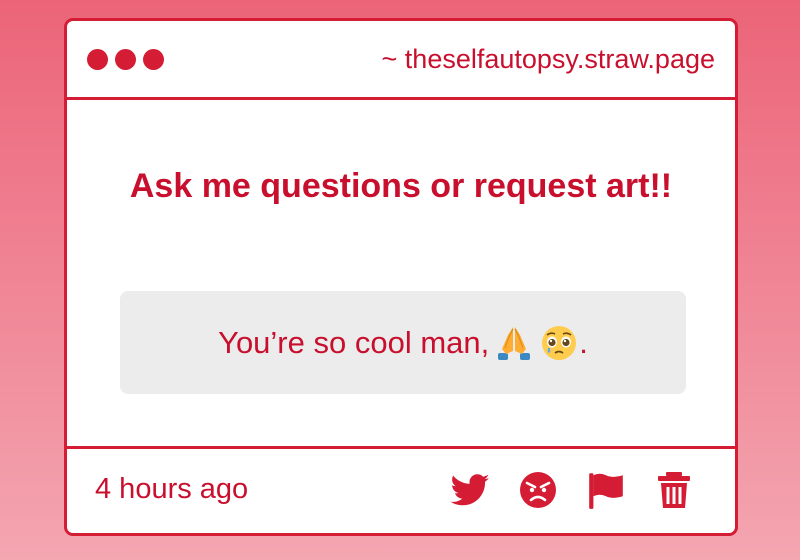 The image size is (800, 560). What do you see at coordinates (97, 59) in the screenshot?
I see `window-dot-close` at bounding box center [97, 59].